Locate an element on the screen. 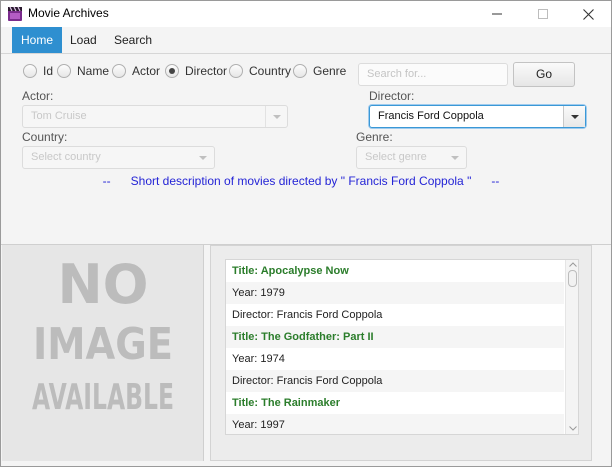  list-item: Title: Apocalypse Now is located at coordinates (395, 271).